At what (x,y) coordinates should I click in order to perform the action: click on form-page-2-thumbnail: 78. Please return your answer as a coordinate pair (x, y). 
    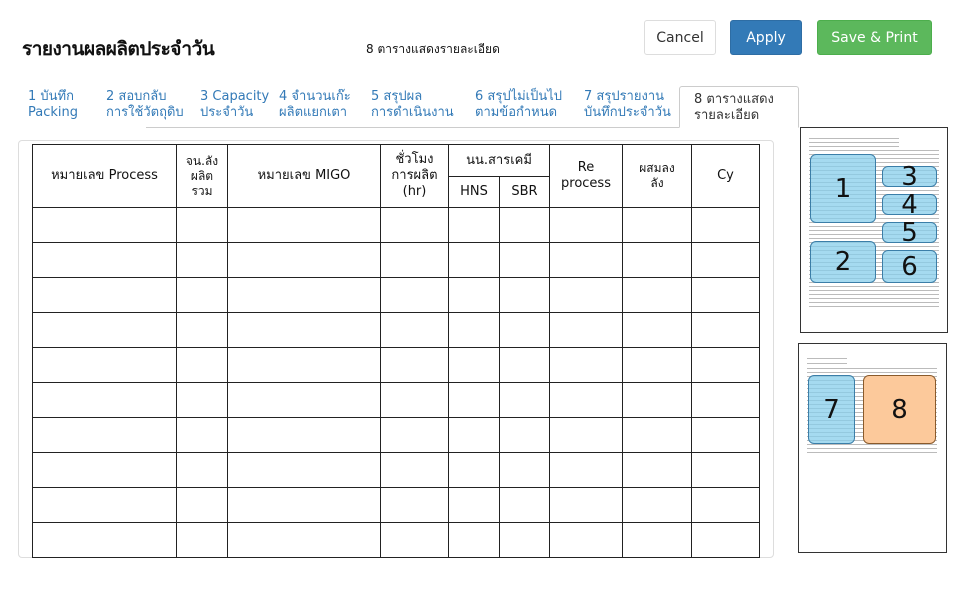
    Looking at the image, I should click on (872, 448).